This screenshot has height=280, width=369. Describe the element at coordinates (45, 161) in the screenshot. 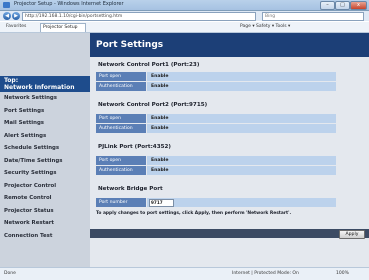

I see `sidebar-item-date-time-settings: Date/Time Settings` at that location.